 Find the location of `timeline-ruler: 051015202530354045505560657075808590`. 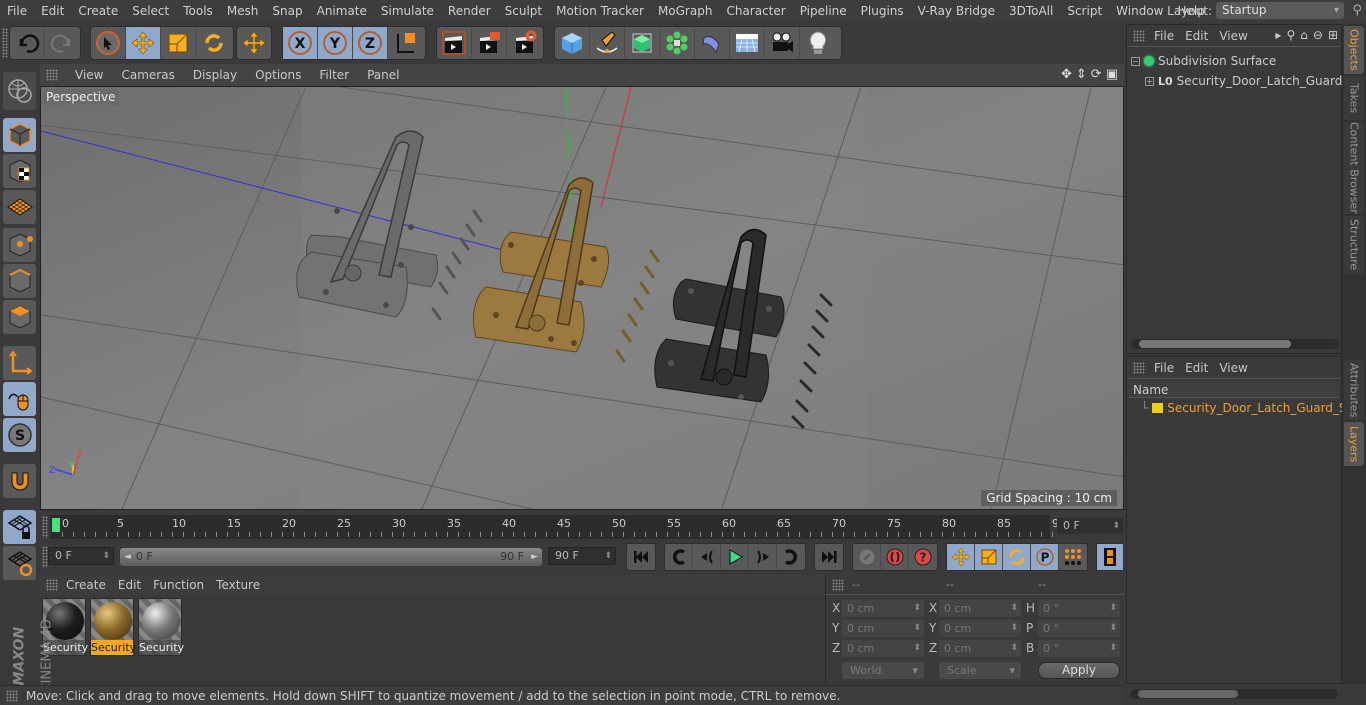

timeline-ruler: 051015202530354045505560657075808590 is located at coordinates (558, 527).